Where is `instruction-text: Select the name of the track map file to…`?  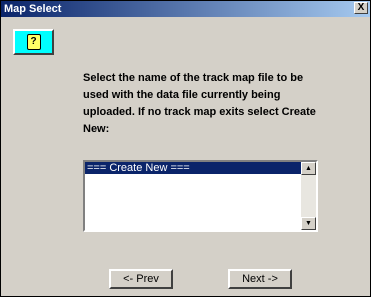 instruction-text: Select the name of the track map file to… is located at coordinates (199, 103).